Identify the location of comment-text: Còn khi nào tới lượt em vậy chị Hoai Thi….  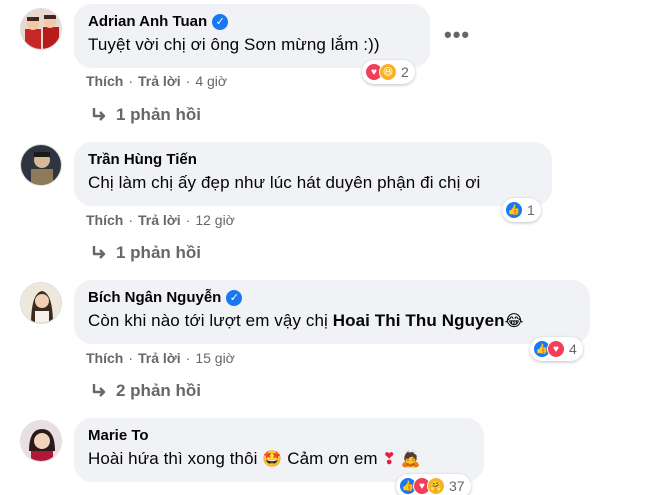
(332, 321).